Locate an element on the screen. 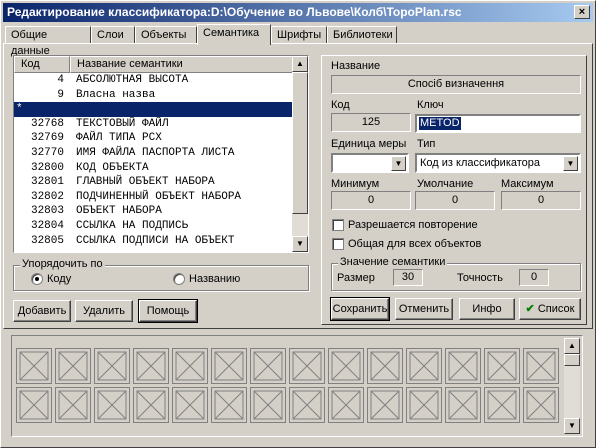  info-button: Инфо is located at coordinates (487, 309).